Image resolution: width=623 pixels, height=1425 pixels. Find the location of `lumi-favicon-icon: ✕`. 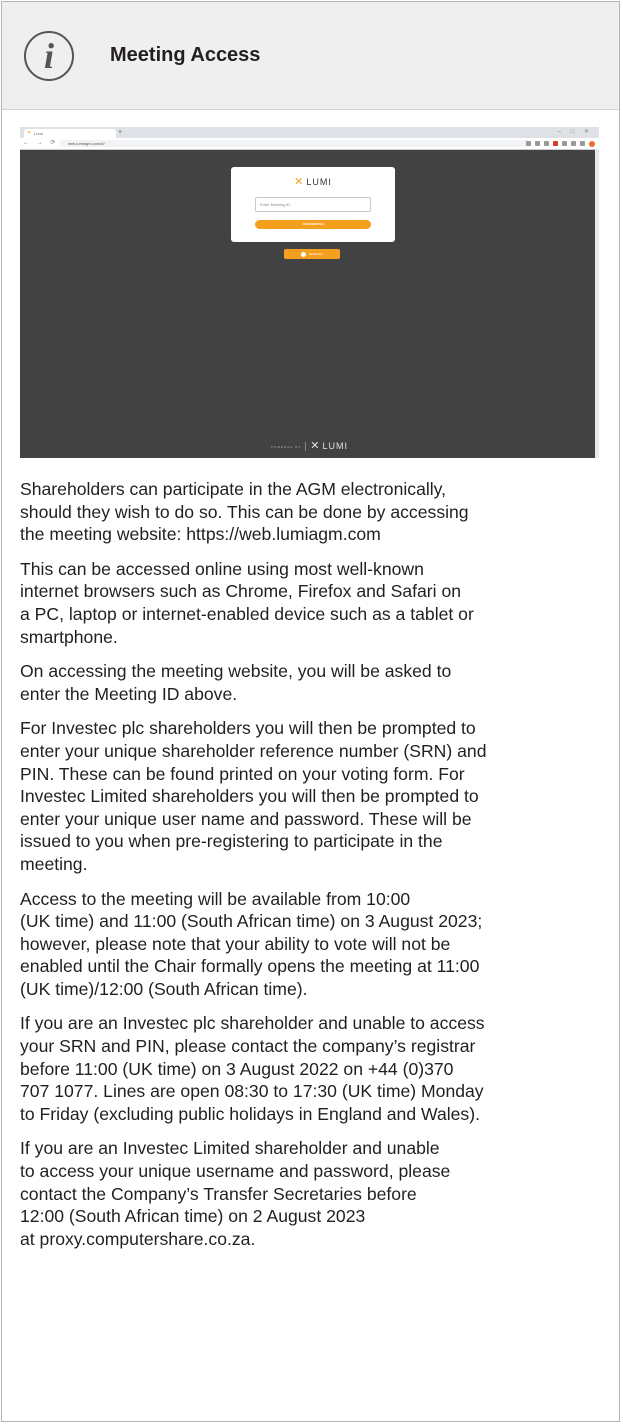

lumi-favicon-icon: ✕ is located at coordinates (29, 133).